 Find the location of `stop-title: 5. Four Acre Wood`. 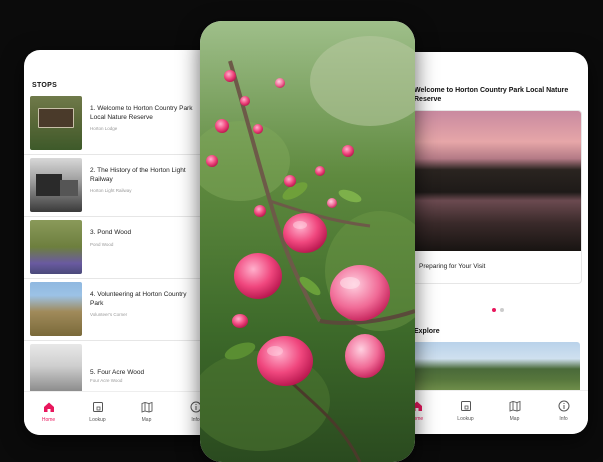

stop-title: 5. Four Acre Wood is located at coordinates (117, 372).